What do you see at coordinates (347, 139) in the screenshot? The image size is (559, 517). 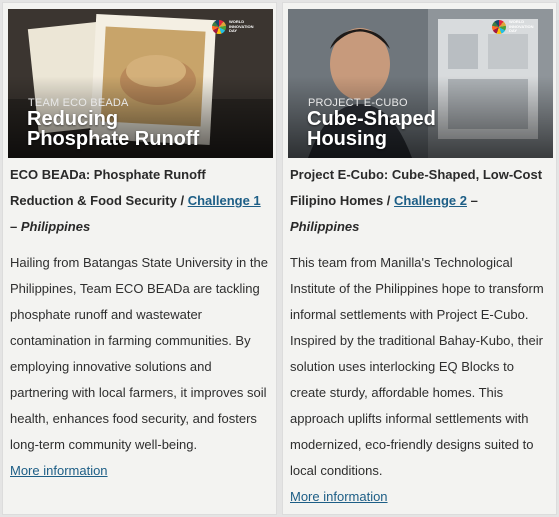 I see `thumbnail-title-line2: Housing` at bounding box center [347, 139].